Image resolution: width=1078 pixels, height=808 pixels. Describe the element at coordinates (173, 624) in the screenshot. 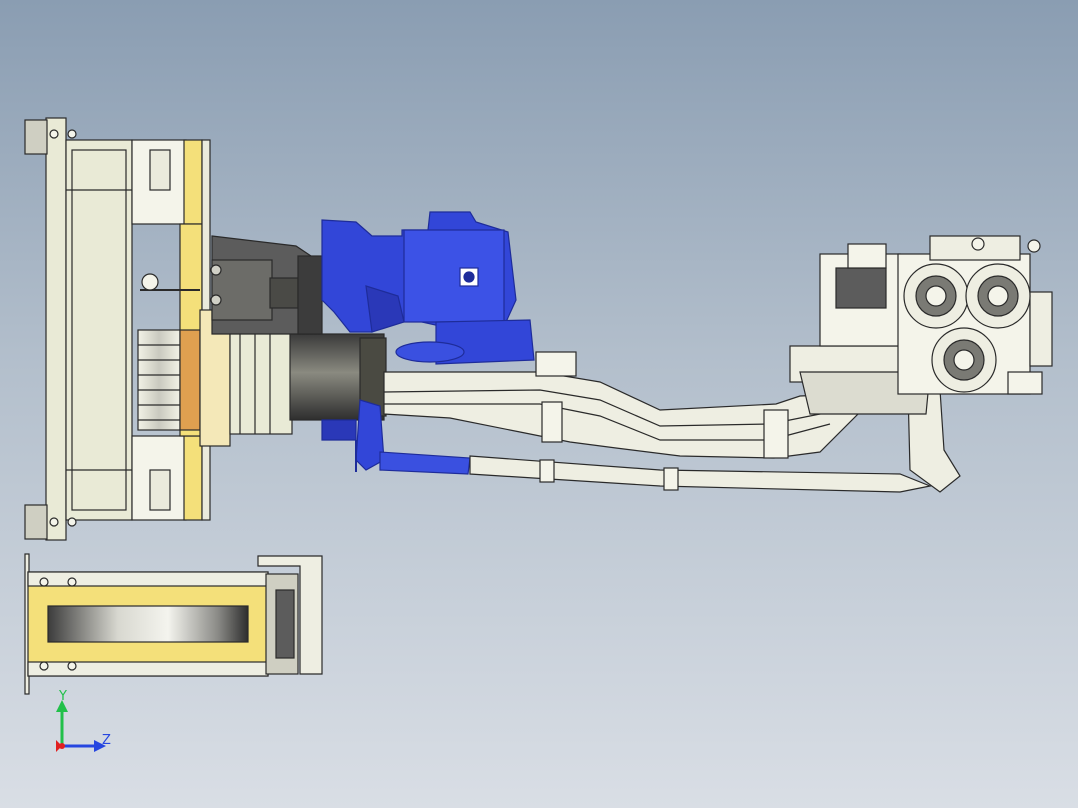

I see `detail-inset-view` at that location.